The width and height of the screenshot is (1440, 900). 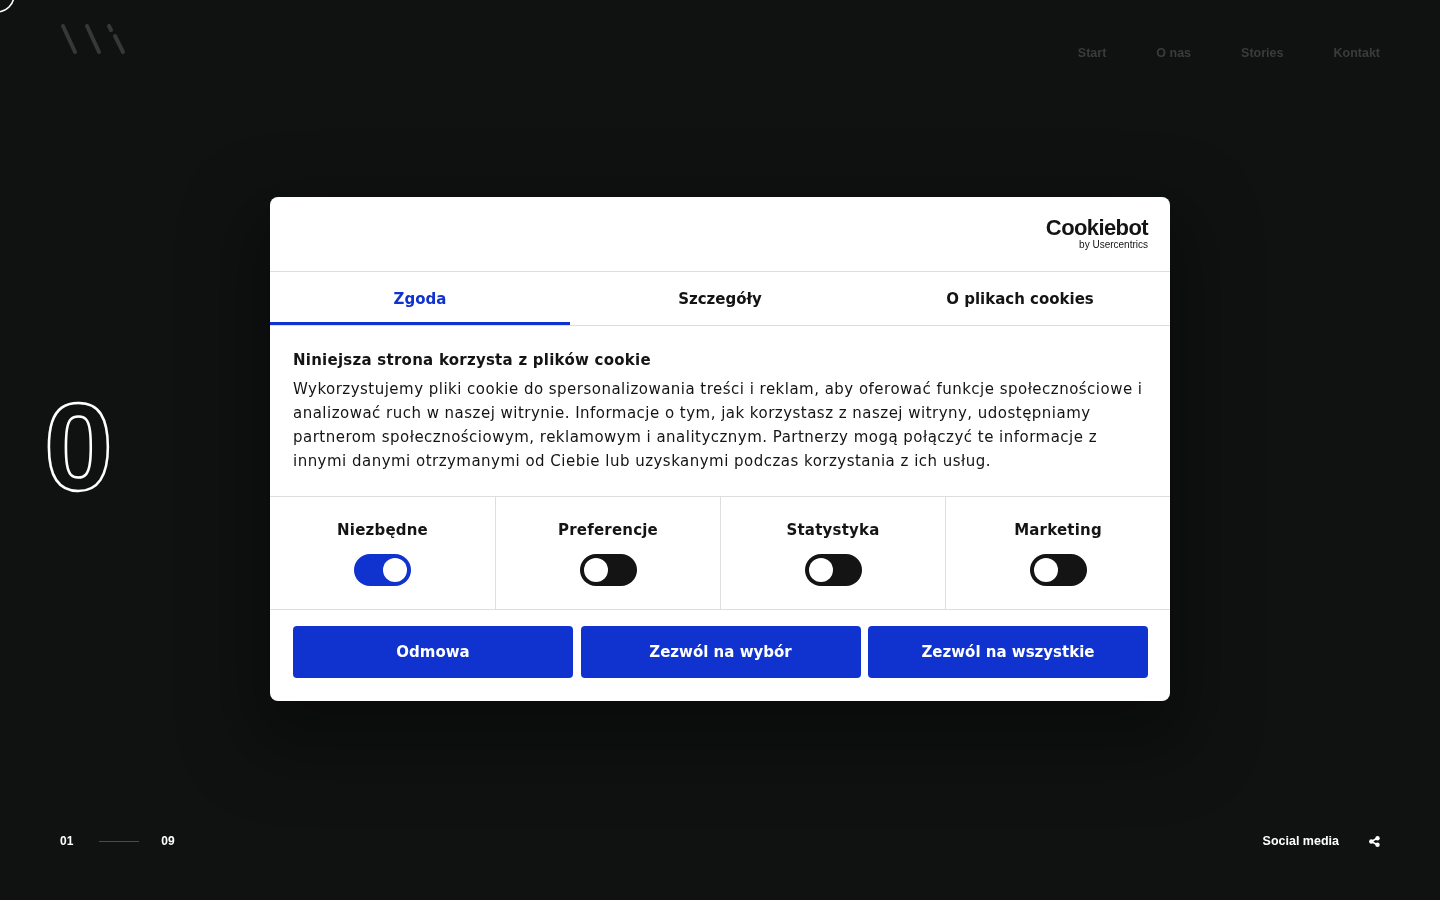 I want to click on category-label: Preferencje, so click(x=608, y=530).